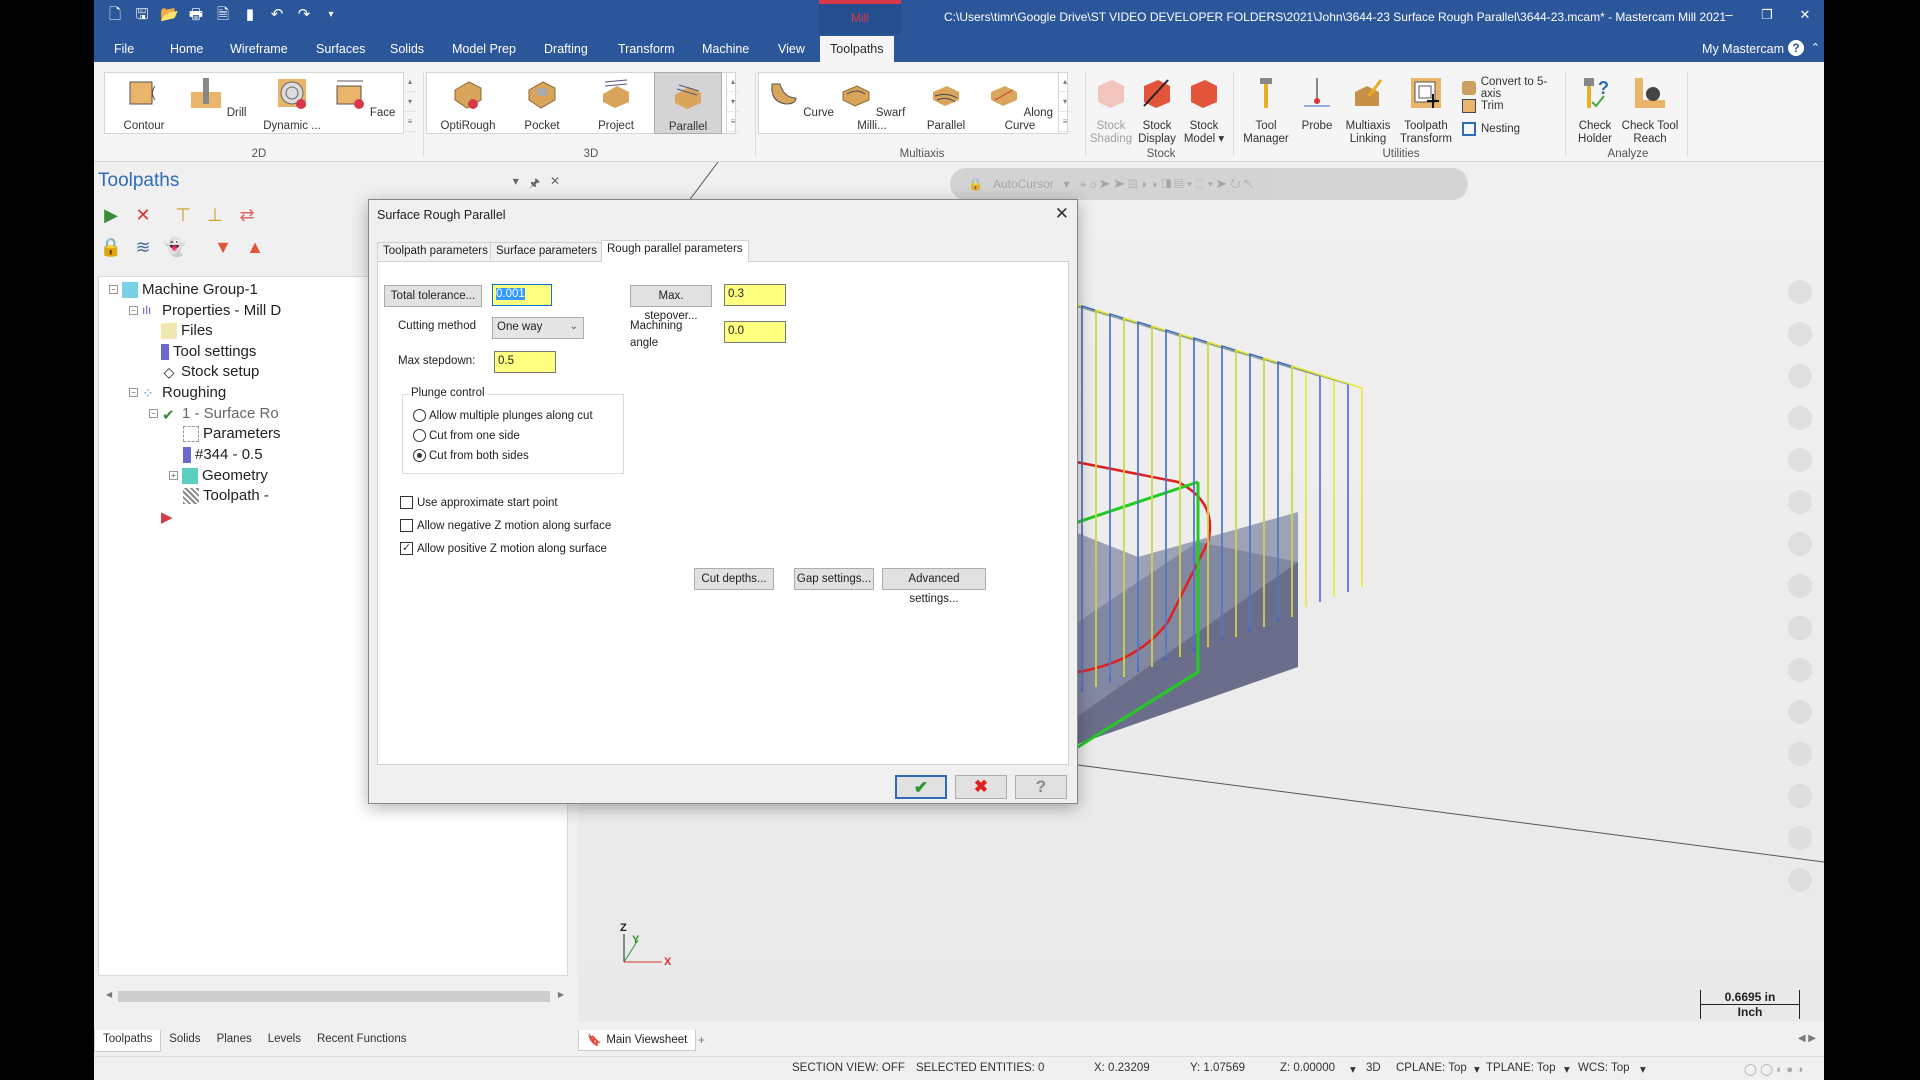  What do you see at coordinates (1773, 1069) in the screenshot?
I see `display-mode-icons: ◯ ◯ ◐ ● ◑` at bounding box center [1773, 1069].